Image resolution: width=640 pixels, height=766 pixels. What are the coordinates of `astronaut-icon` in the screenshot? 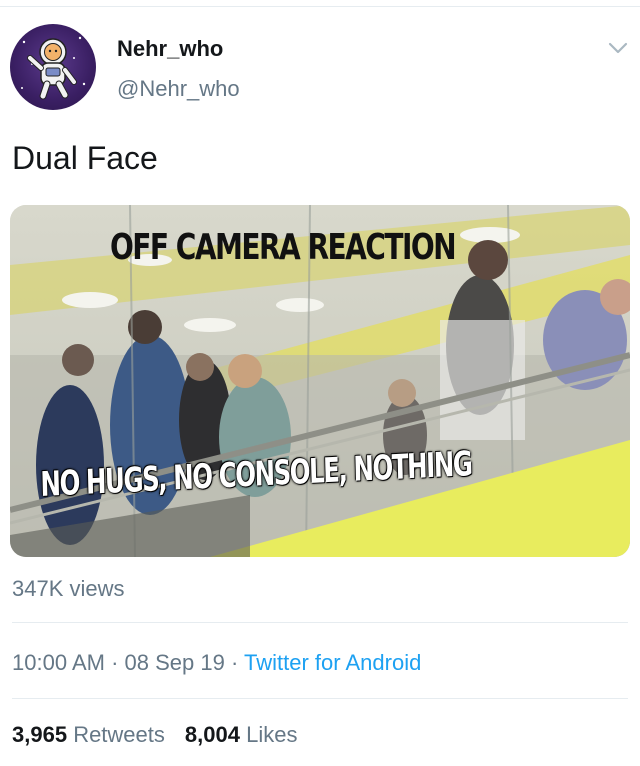 It's located at (53, 68).